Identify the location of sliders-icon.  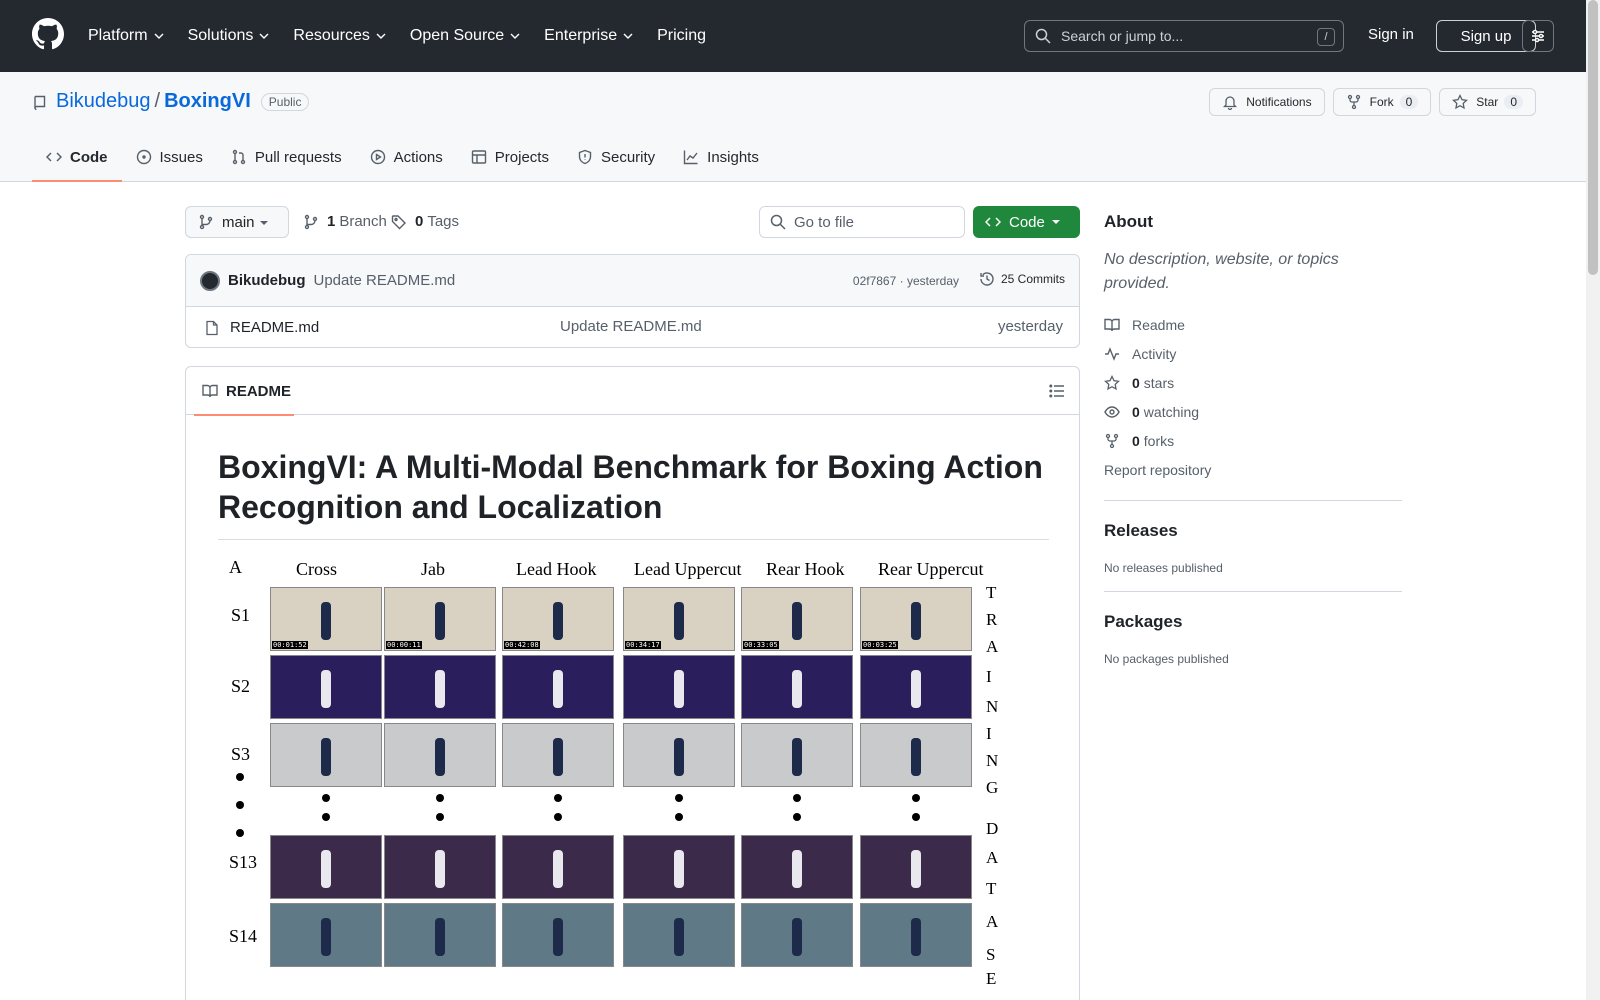
(1538, 36).